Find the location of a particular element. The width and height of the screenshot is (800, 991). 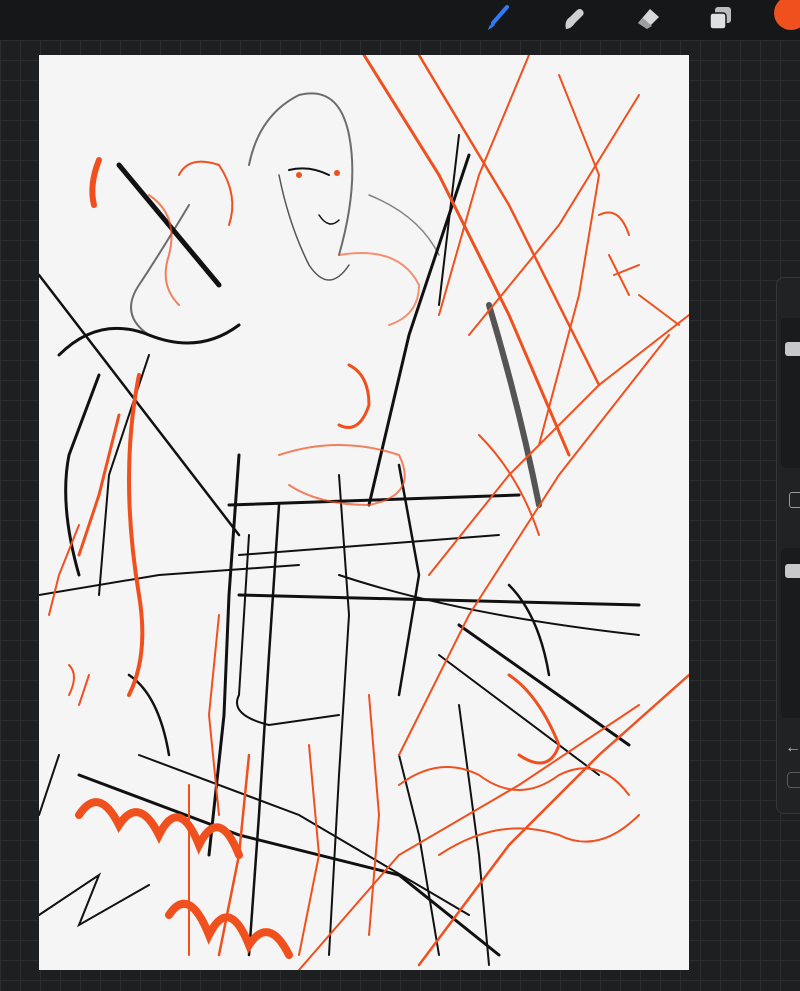

undo-arrow-icon: ← is located at coordinates (792, 748).